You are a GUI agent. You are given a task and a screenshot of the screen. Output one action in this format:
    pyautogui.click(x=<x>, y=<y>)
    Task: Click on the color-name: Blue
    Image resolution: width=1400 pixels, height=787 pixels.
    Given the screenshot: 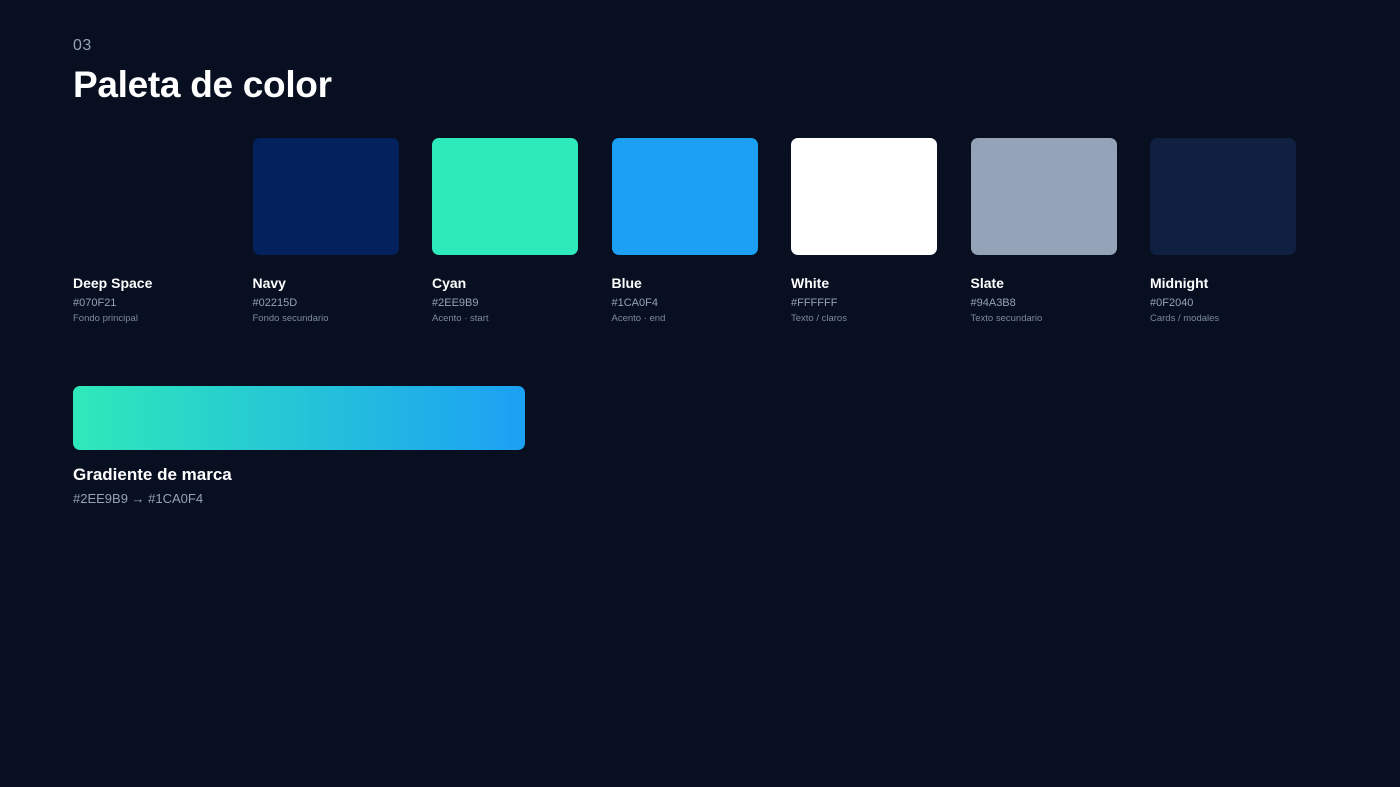 What is the action you would take?
    pyautogui.click(x=626, y=283)
    